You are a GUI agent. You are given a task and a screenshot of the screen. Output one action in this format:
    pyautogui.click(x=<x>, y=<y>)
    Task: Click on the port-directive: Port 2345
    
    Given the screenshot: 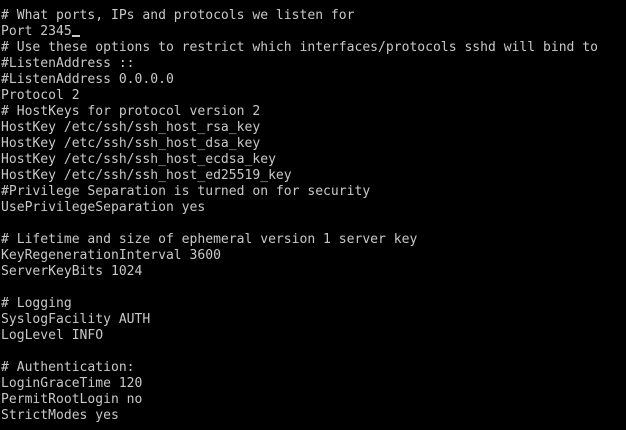 What is the action you would take?
    pyautogui.click(x=36, y=31)
    